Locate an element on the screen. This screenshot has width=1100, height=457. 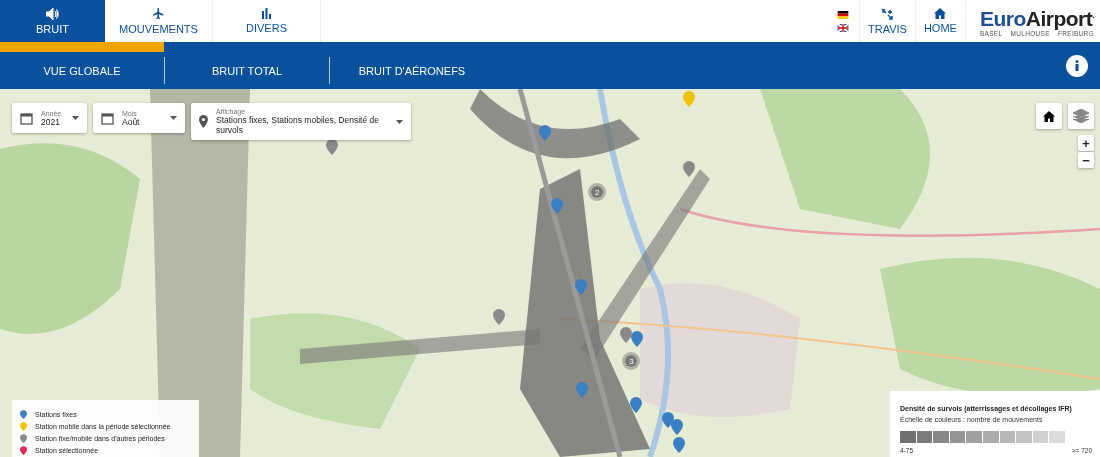
airplane-icon is located at coordinates (158, 13).